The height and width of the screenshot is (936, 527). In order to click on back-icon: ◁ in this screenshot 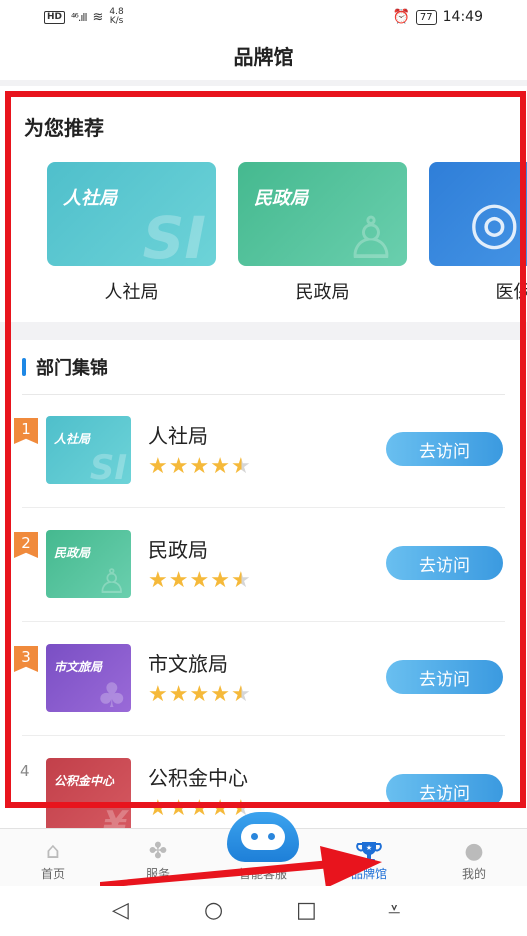, I will do `click(120, 910)`.